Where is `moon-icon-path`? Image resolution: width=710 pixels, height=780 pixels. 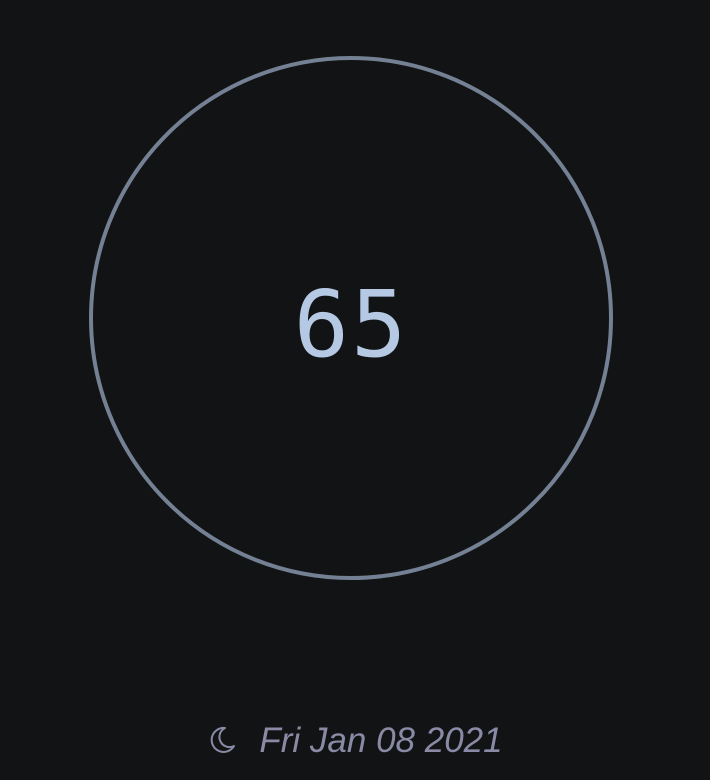
moon-icon-path is located at coordinates (223, 739).